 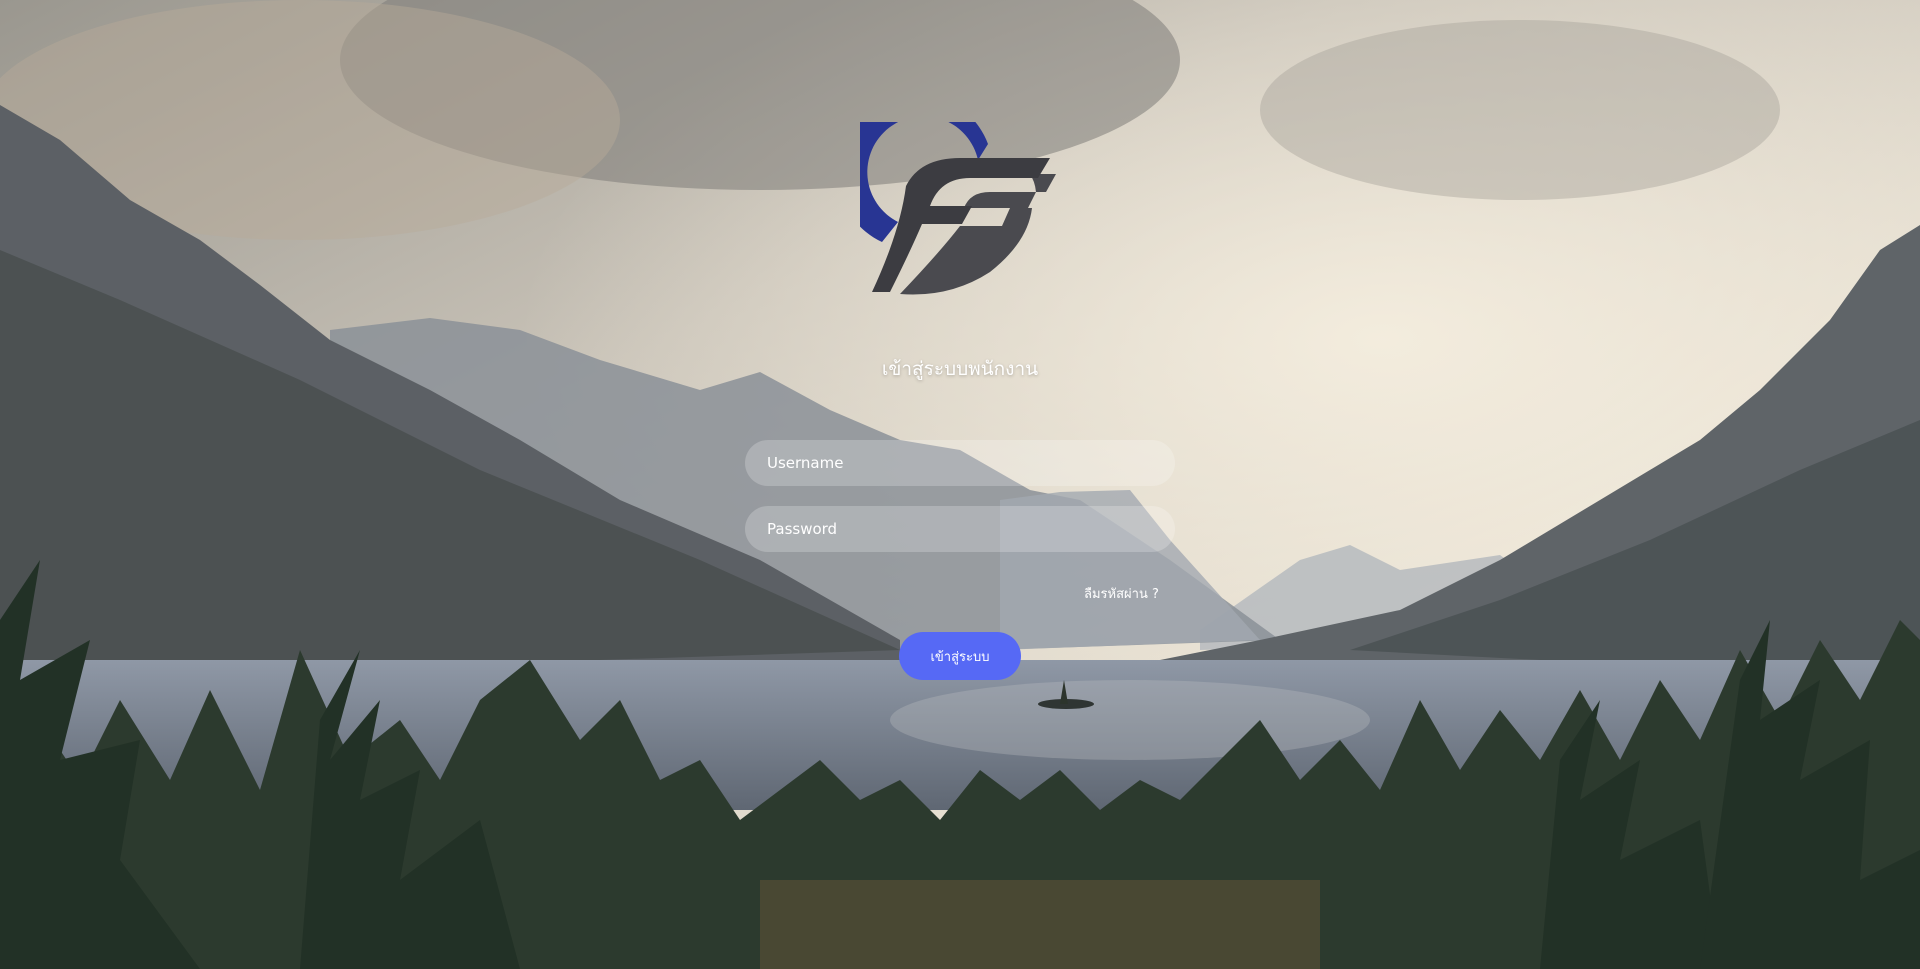 I want to click on forgot-password-link: ลืมรหัสผ่าน ?, so click(x=1121, y=593).